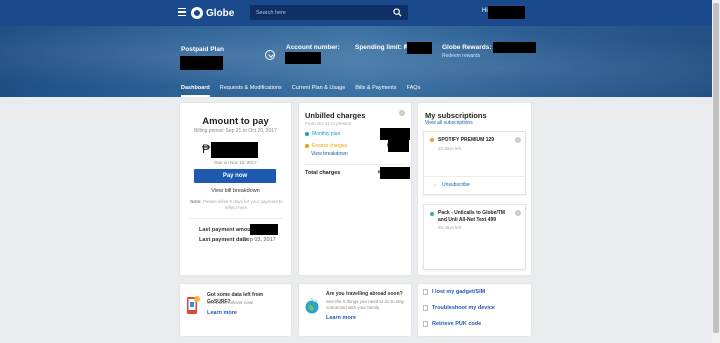 This screenshot has height=343, width=720. Describe the element at coordinates (228, 230) in the screenshot. I see `last-payment-amount-label: Last payment amount:` at that location.